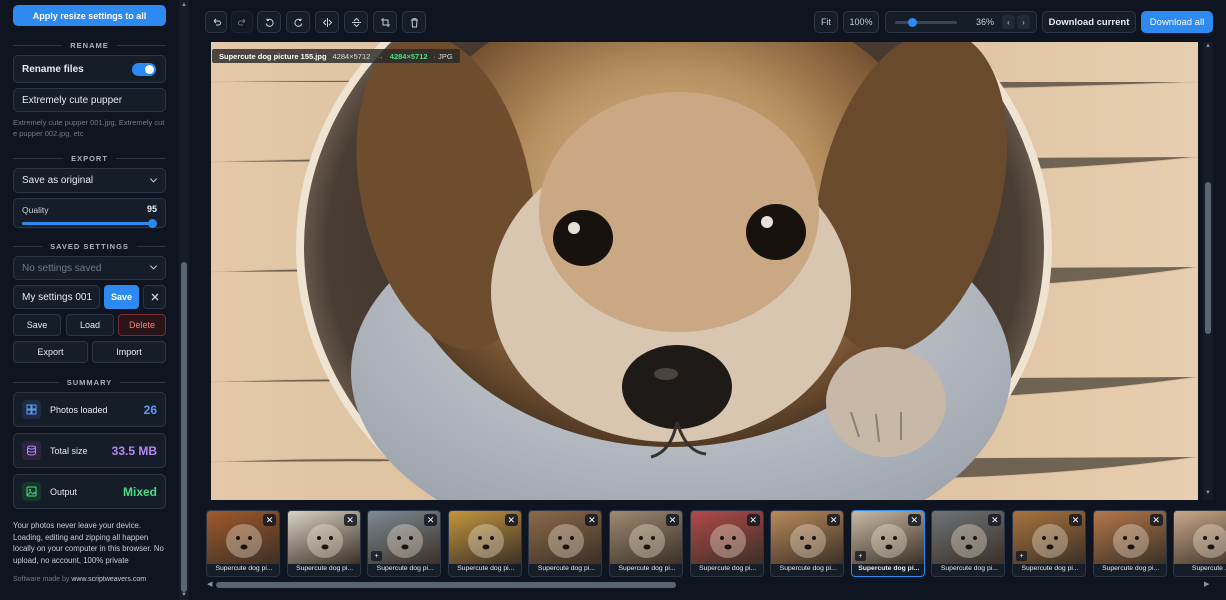  Describe the element at coordinates (443, 56) in the screenshot. I see `image-format: · JPG` at that location.